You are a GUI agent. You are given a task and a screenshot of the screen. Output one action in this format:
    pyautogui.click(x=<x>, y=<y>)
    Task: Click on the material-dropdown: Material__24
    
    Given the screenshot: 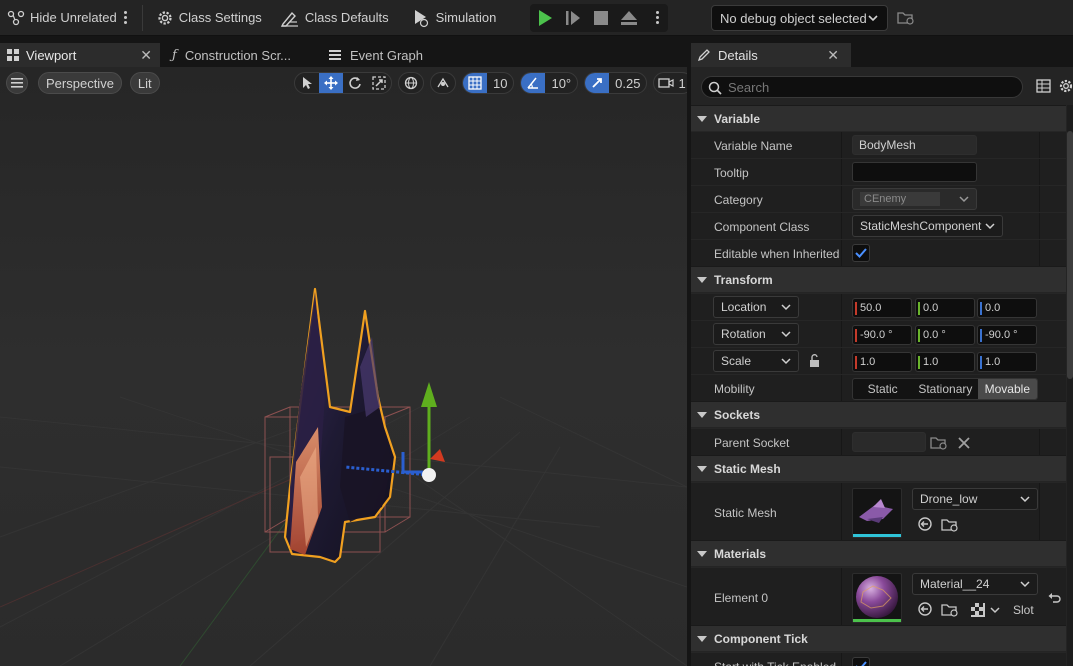 What is the action you would take?
    pyautogui.click(x=975, y=584)
    